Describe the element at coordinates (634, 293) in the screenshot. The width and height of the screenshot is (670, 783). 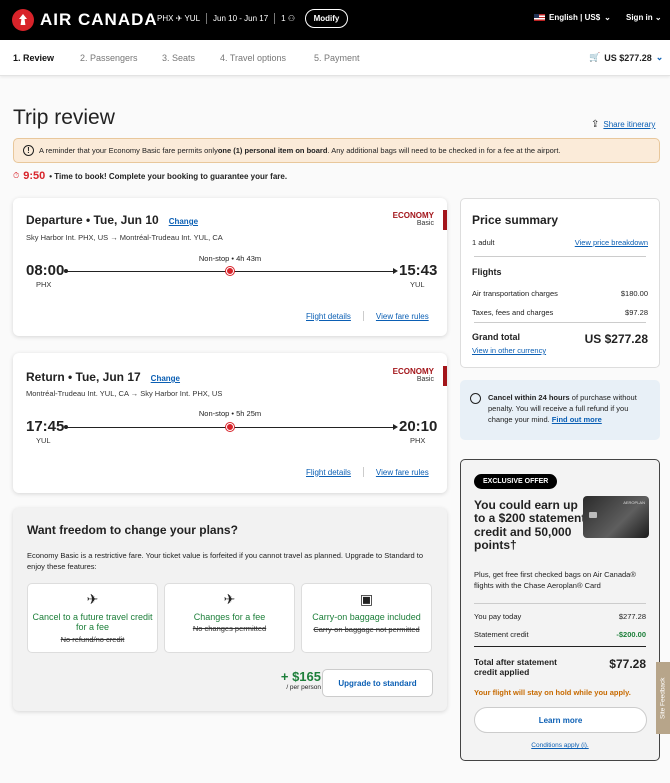
I see `air-charges-value: $180.00` at that location.